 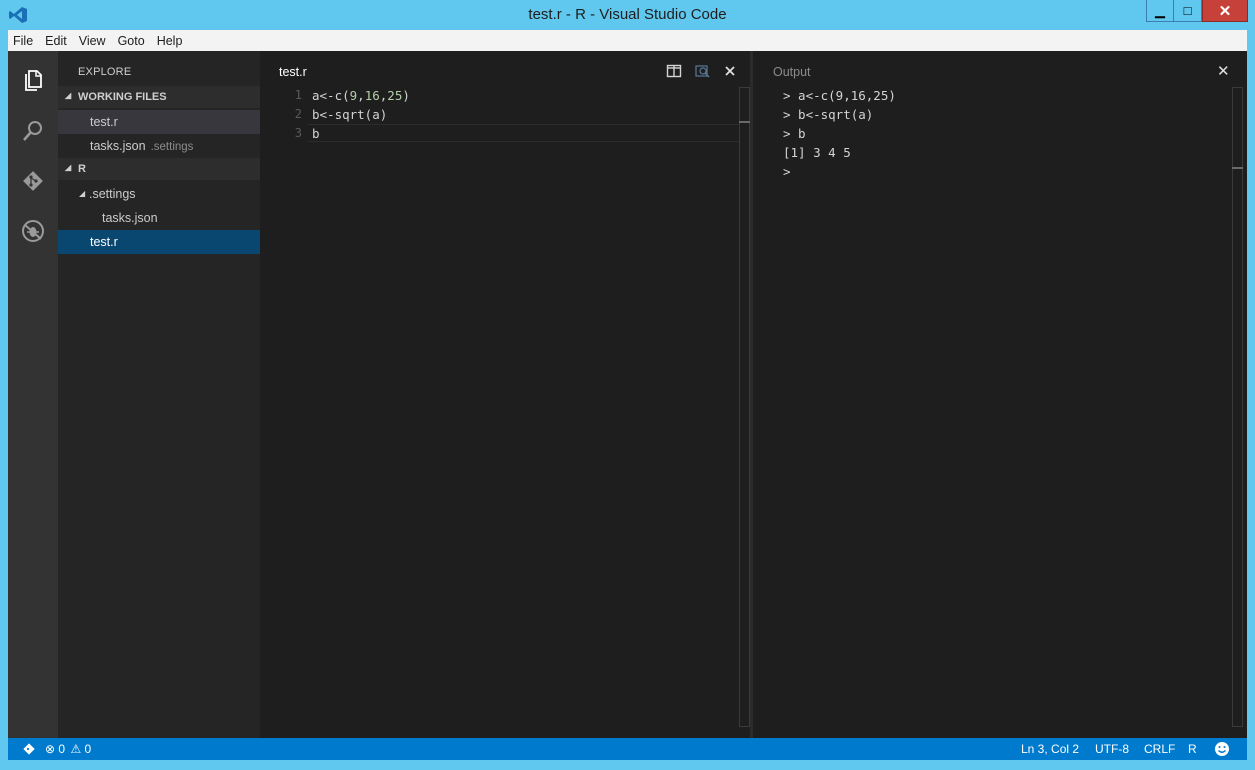 What do you see at coordinates (674, 71) in the screenshot?
I see `split-editor-icon` at bounding box center [674, 71].